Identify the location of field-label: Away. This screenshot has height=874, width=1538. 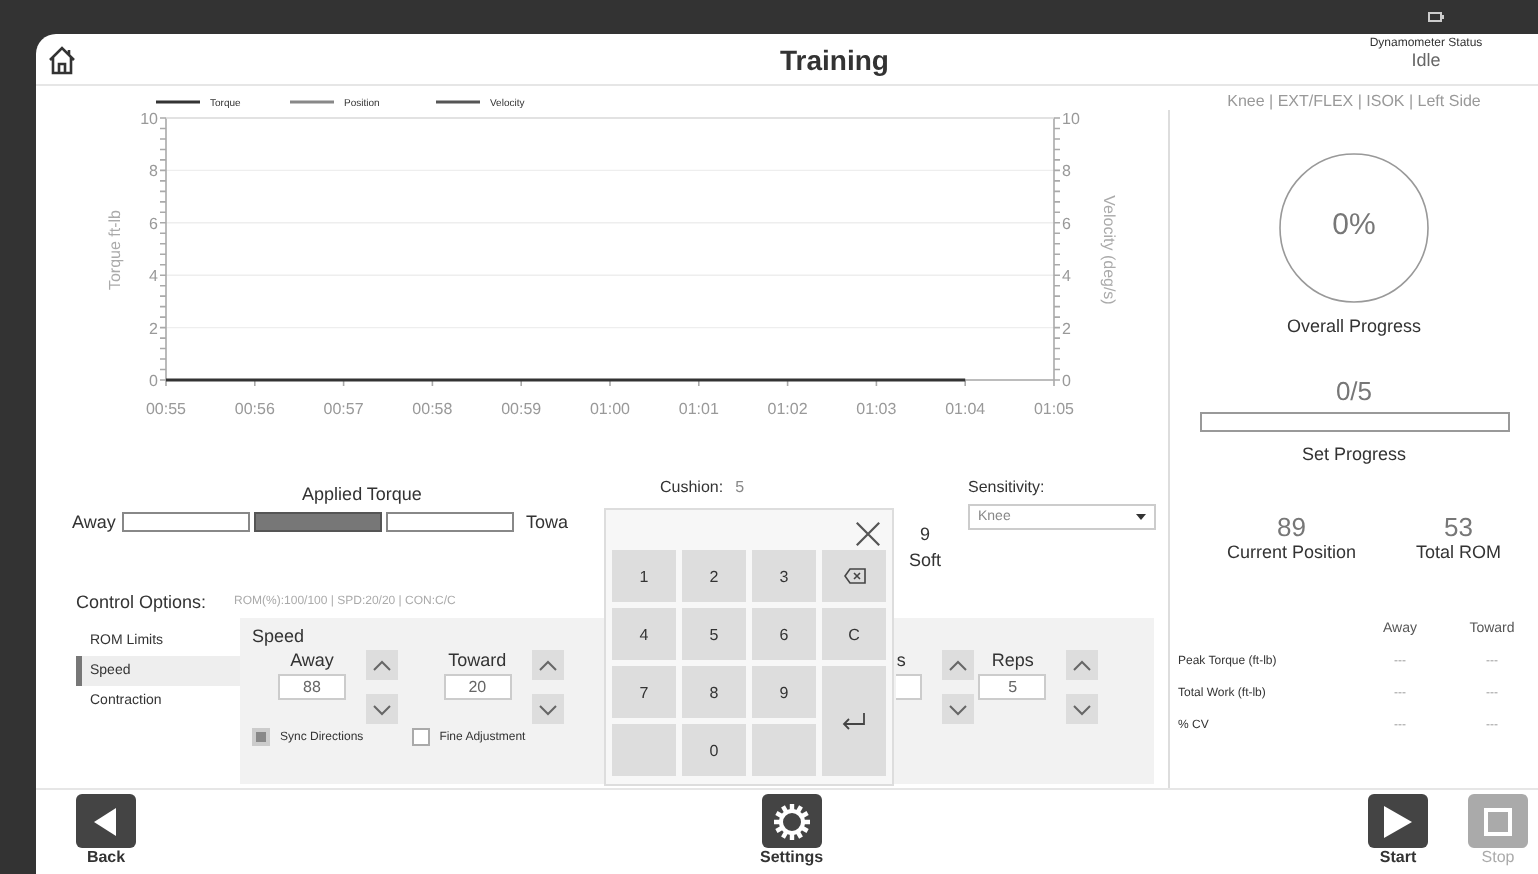
(312, 662).